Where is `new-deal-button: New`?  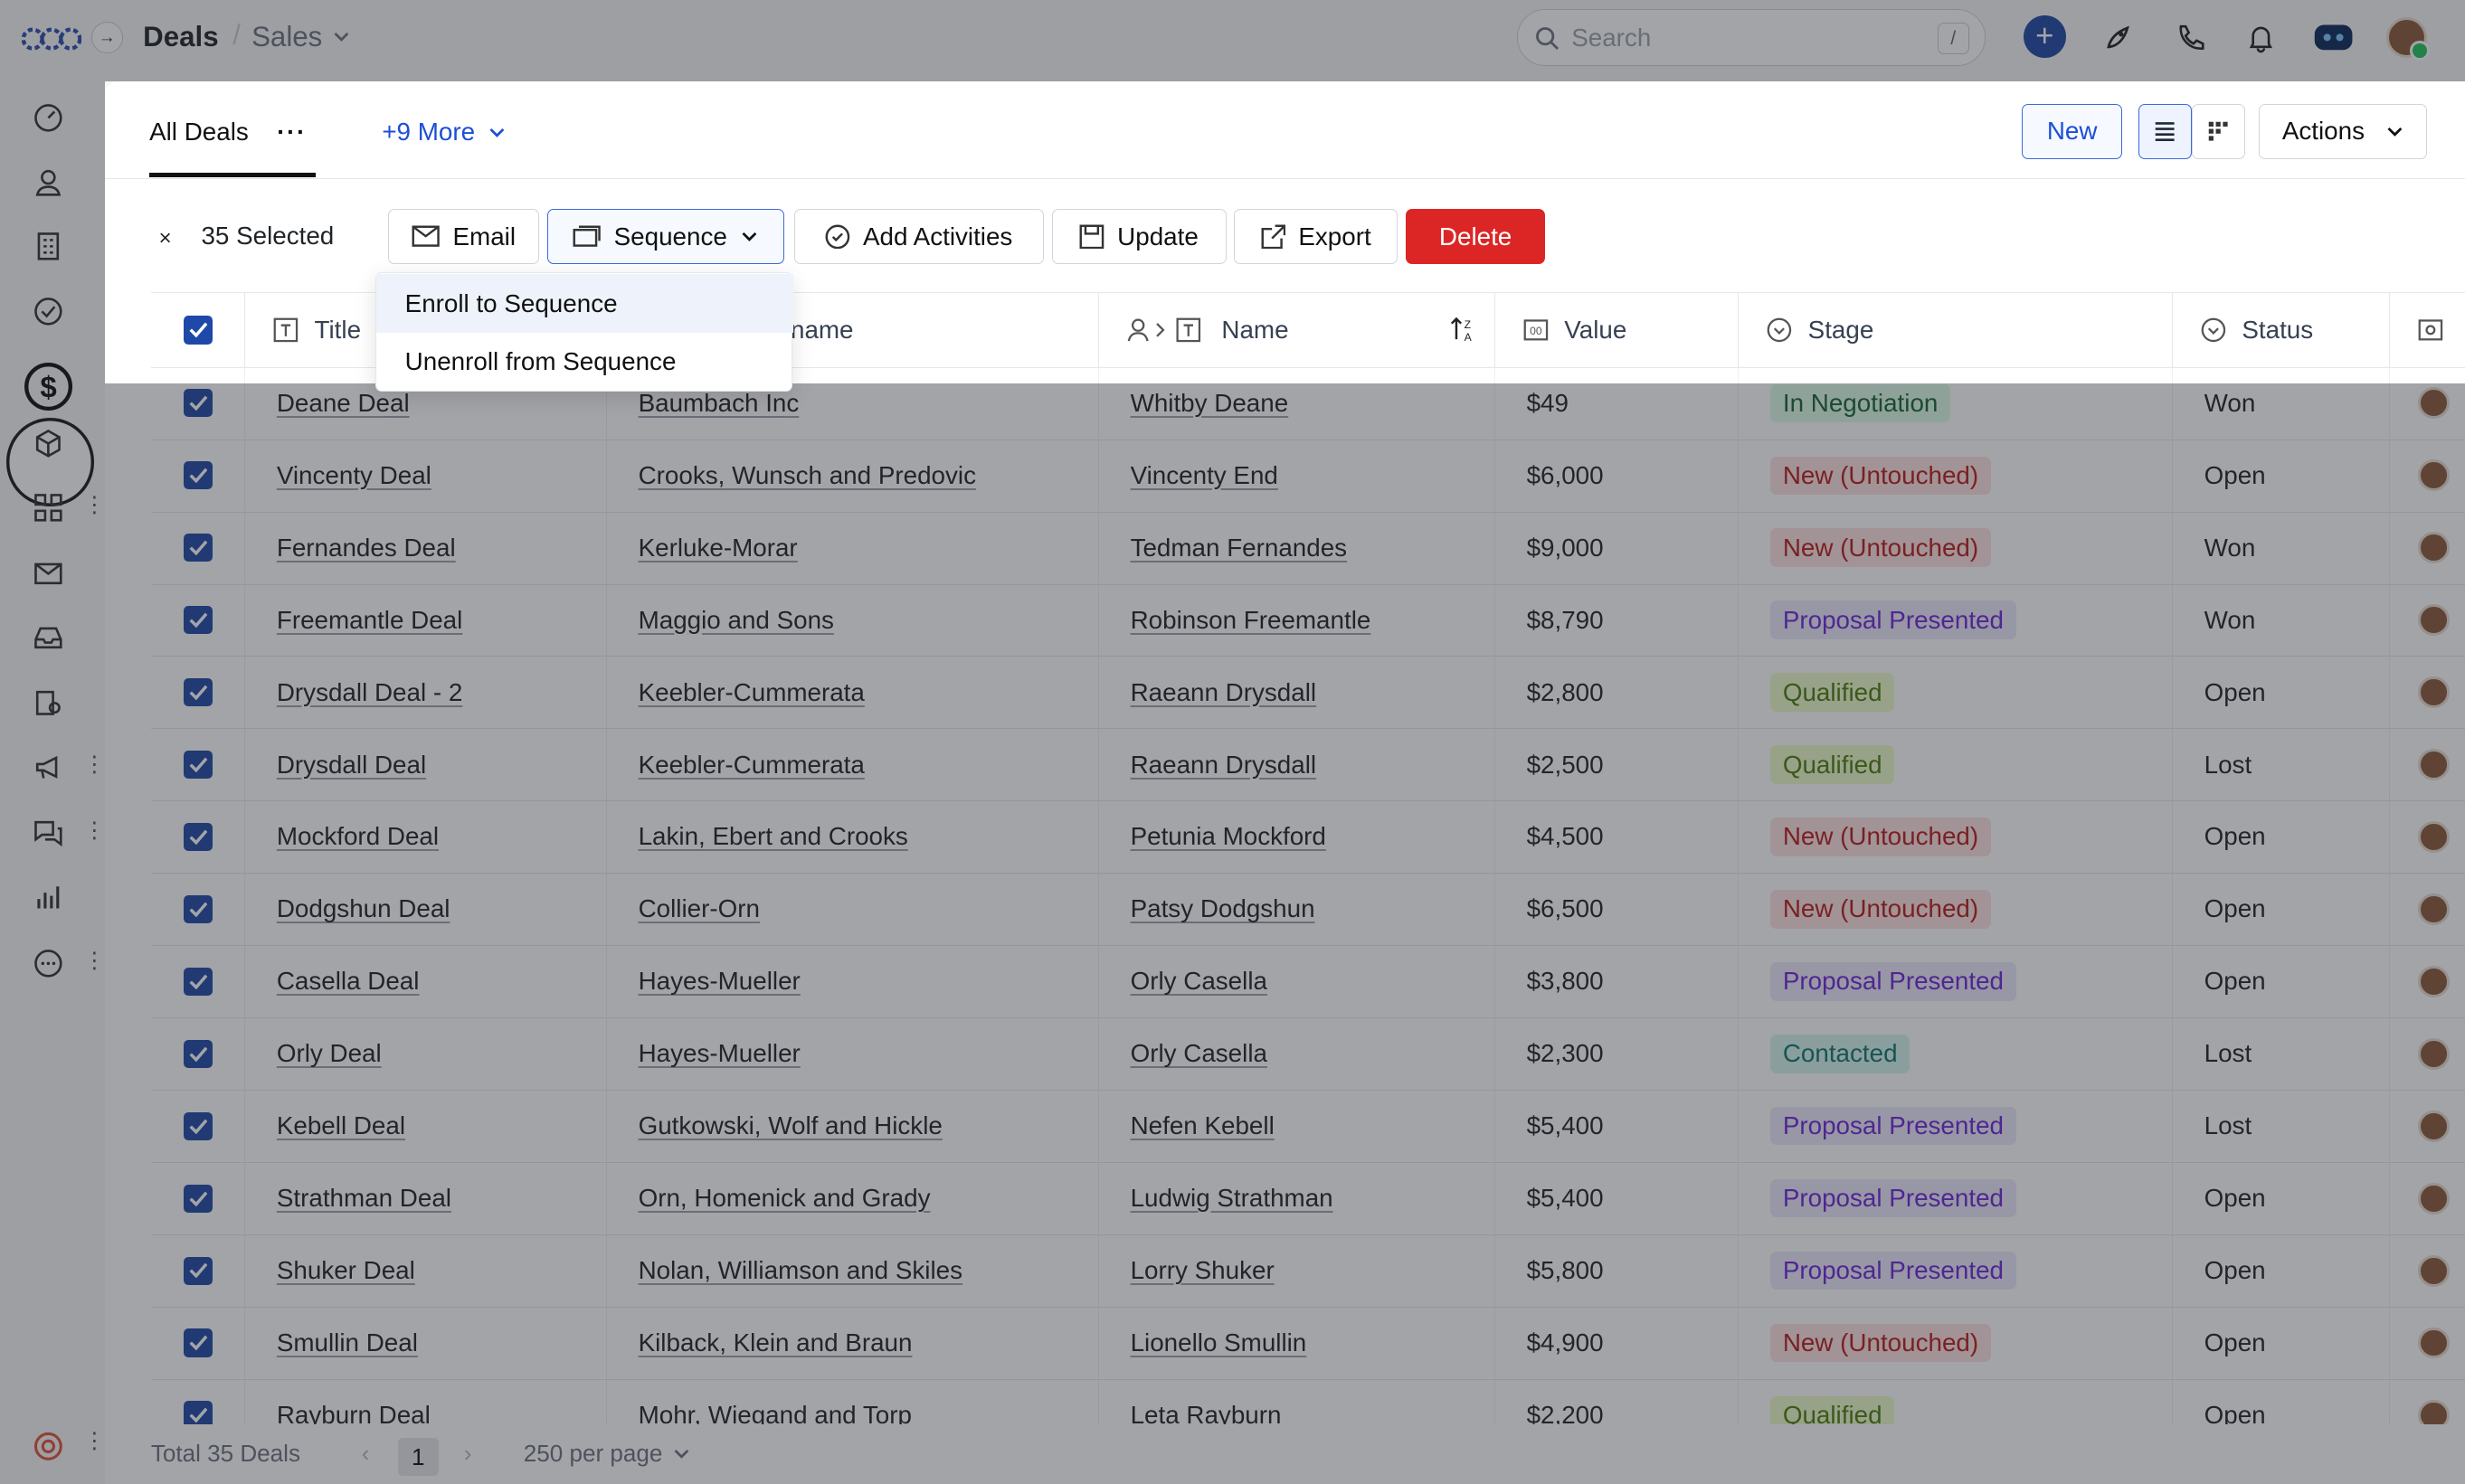 new-deal-button: New is located at coordinates (2072, 131).